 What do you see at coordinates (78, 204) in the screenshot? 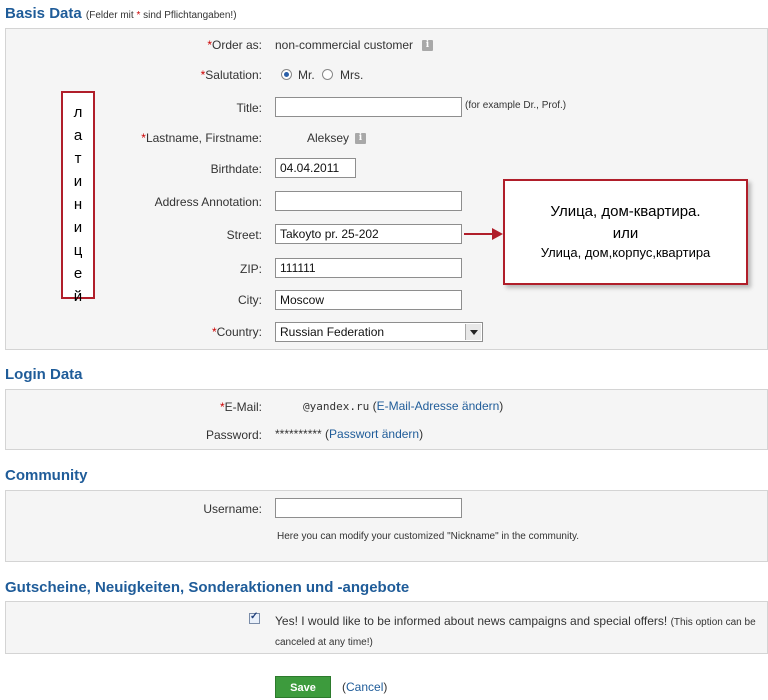
I see `annotation-letter: н` at bounding box center [78, 204].